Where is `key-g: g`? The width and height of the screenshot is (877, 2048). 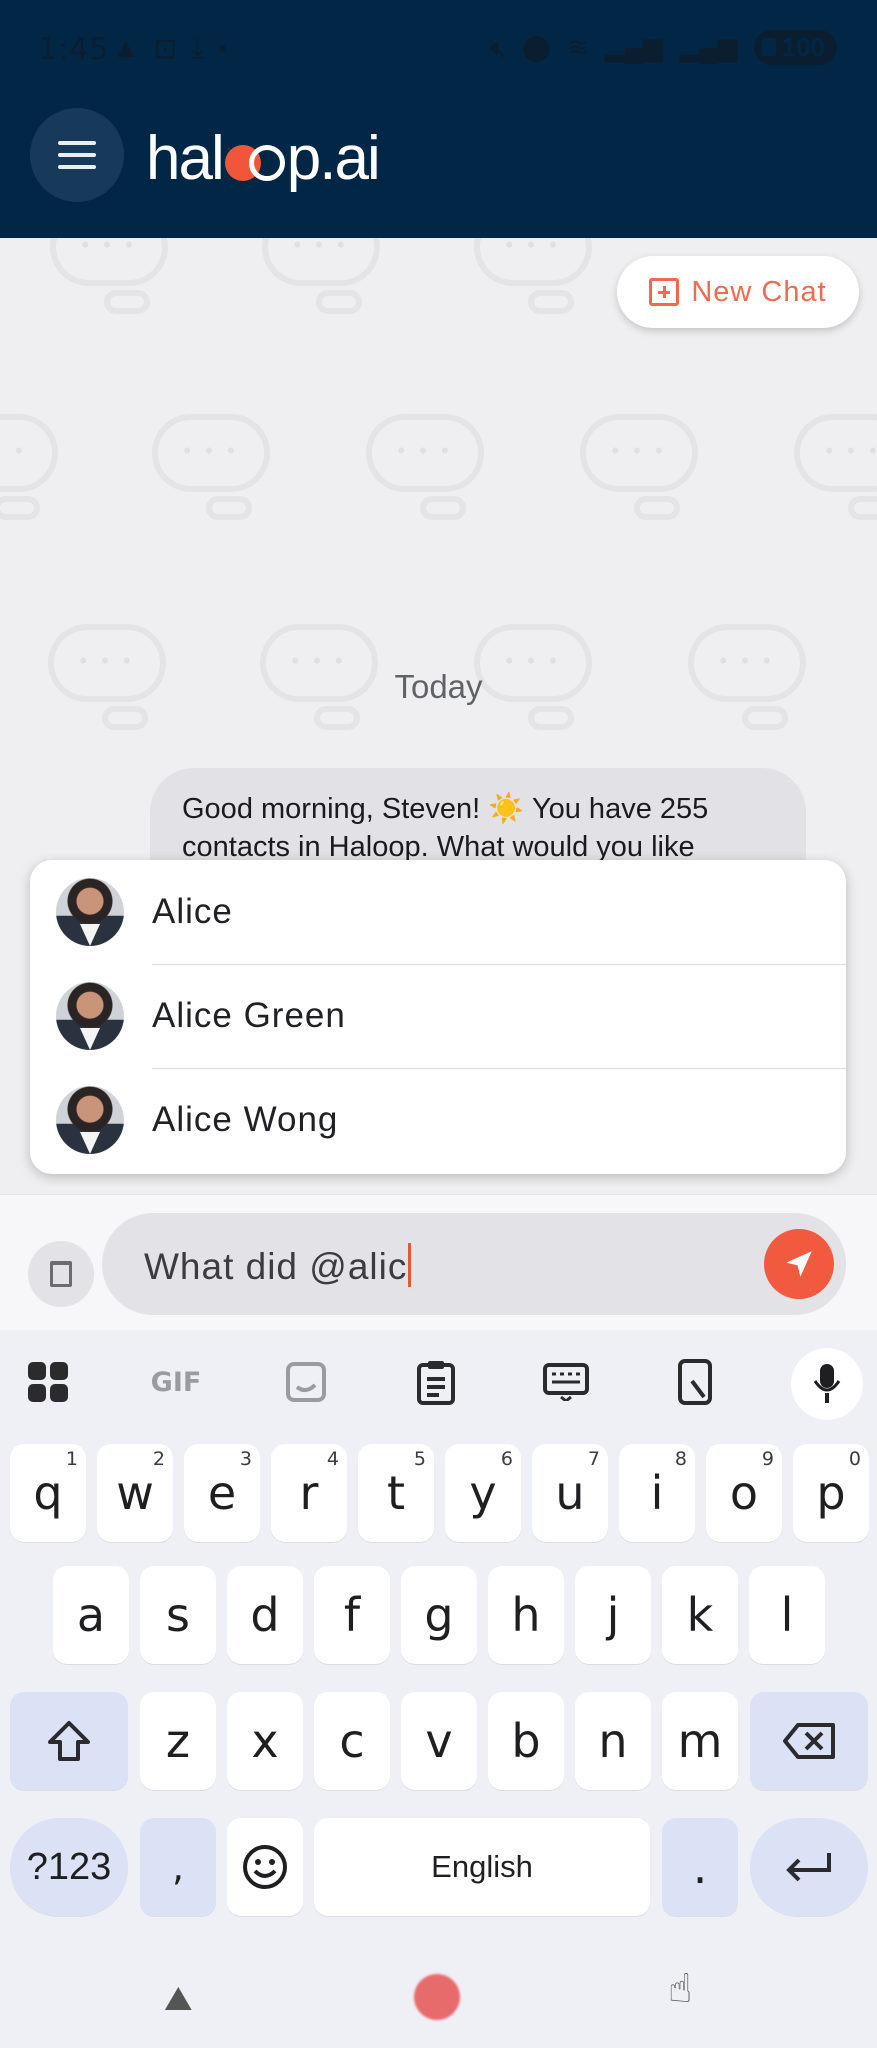
key-g: g is located at coordinates (439, 1615).